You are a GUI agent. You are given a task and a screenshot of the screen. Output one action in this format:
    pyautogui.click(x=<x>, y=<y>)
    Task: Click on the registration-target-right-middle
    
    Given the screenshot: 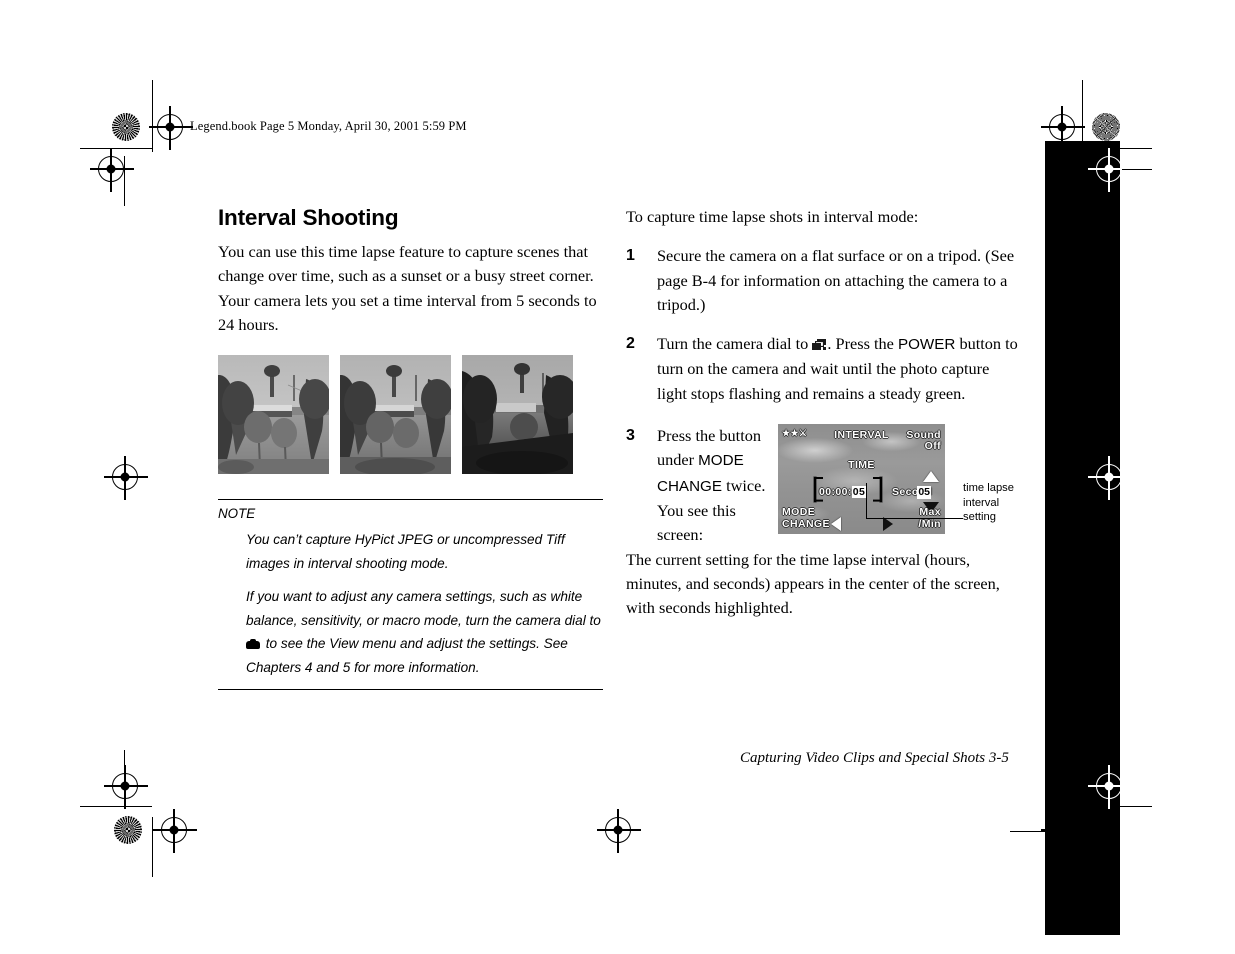 What is the action you would take?
    pyautogui.click(x=1110, y=478)
    